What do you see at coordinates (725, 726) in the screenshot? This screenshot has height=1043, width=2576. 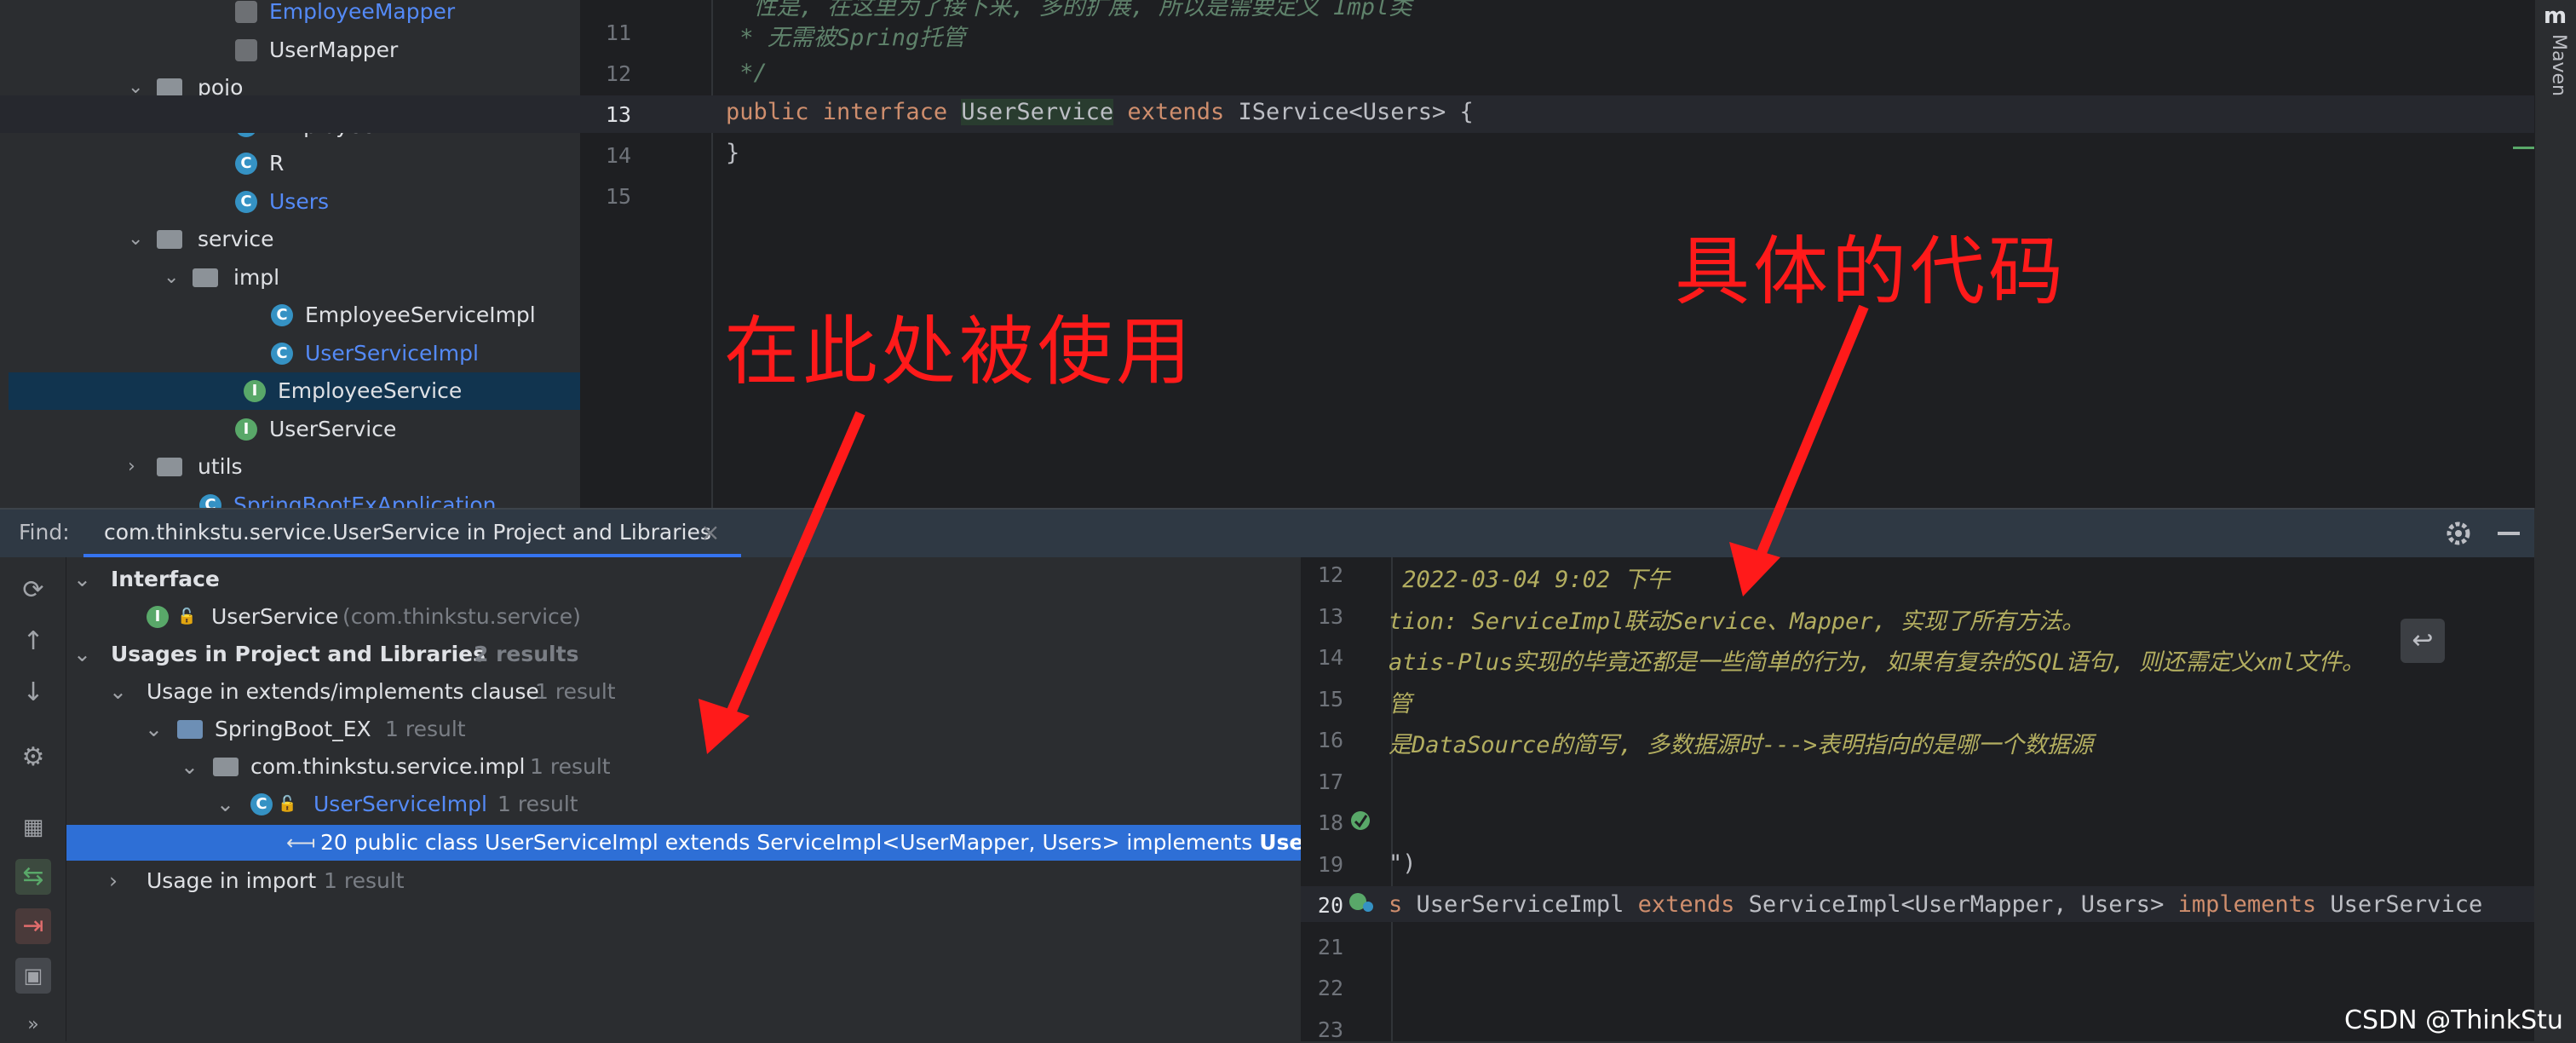 I see `arrow-used-here-head` at bounding box center [725, 726].